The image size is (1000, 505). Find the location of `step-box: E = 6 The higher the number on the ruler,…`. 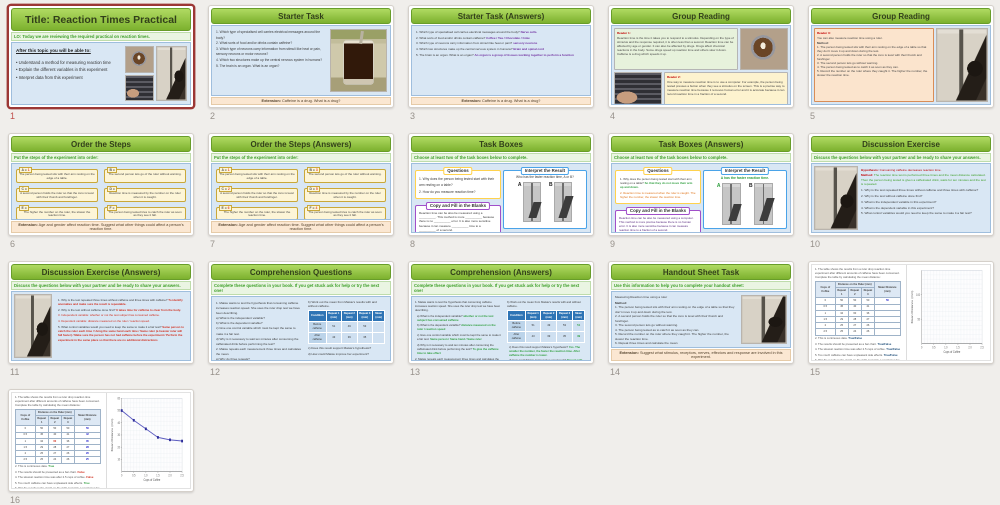

step-box: E = 6 The higher the number on the ruler,… is located at coordinates (257, 211).